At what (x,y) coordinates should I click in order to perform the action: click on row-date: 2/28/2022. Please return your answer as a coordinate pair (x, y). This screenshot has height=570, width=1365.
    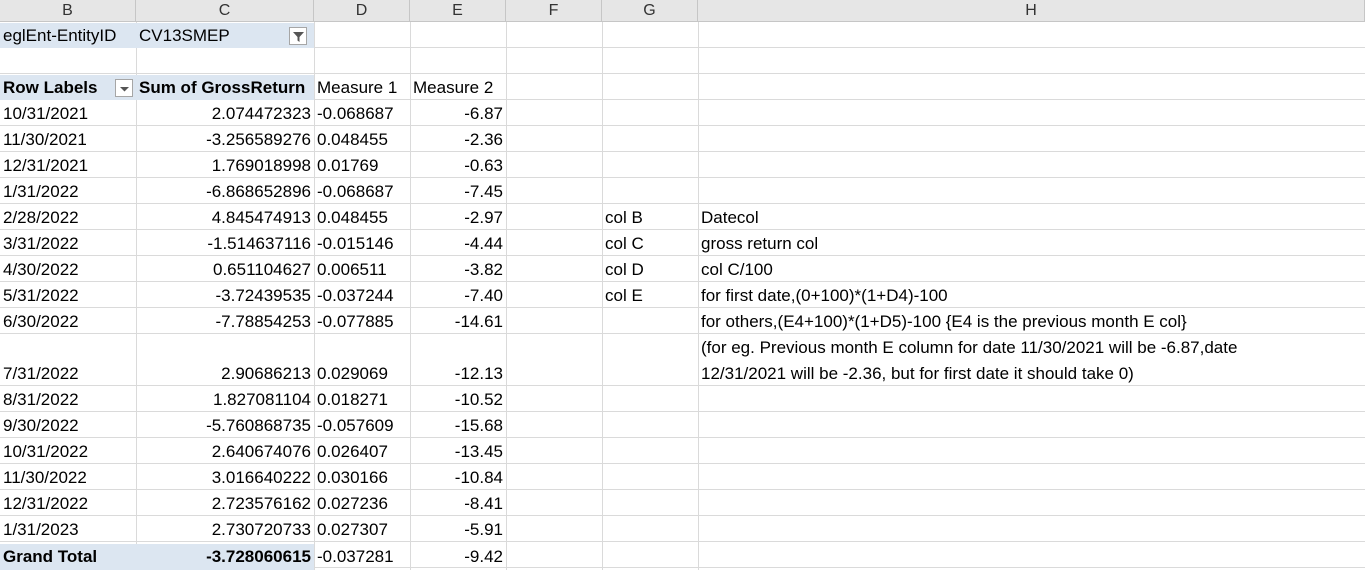
    Looking at the image, I should click on (41, 217).